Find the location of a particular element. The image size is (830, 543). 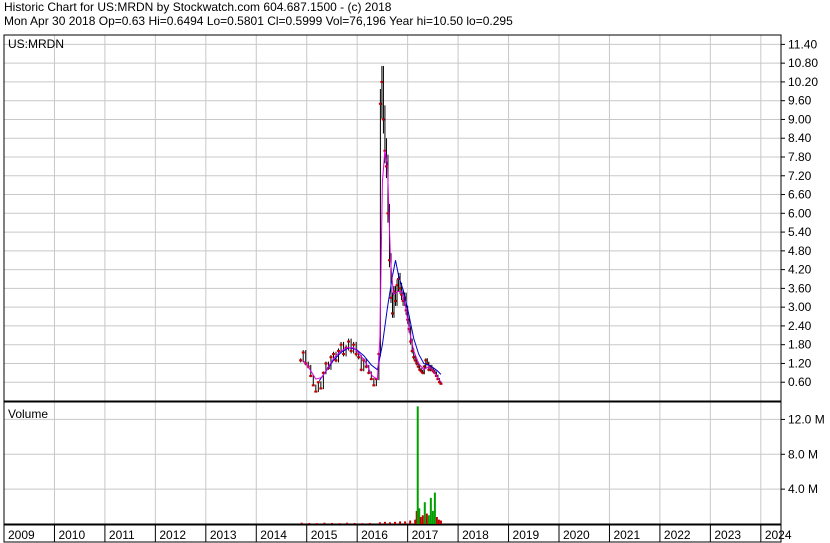

fast-moving-average-line is located at coordinates (372, 266).